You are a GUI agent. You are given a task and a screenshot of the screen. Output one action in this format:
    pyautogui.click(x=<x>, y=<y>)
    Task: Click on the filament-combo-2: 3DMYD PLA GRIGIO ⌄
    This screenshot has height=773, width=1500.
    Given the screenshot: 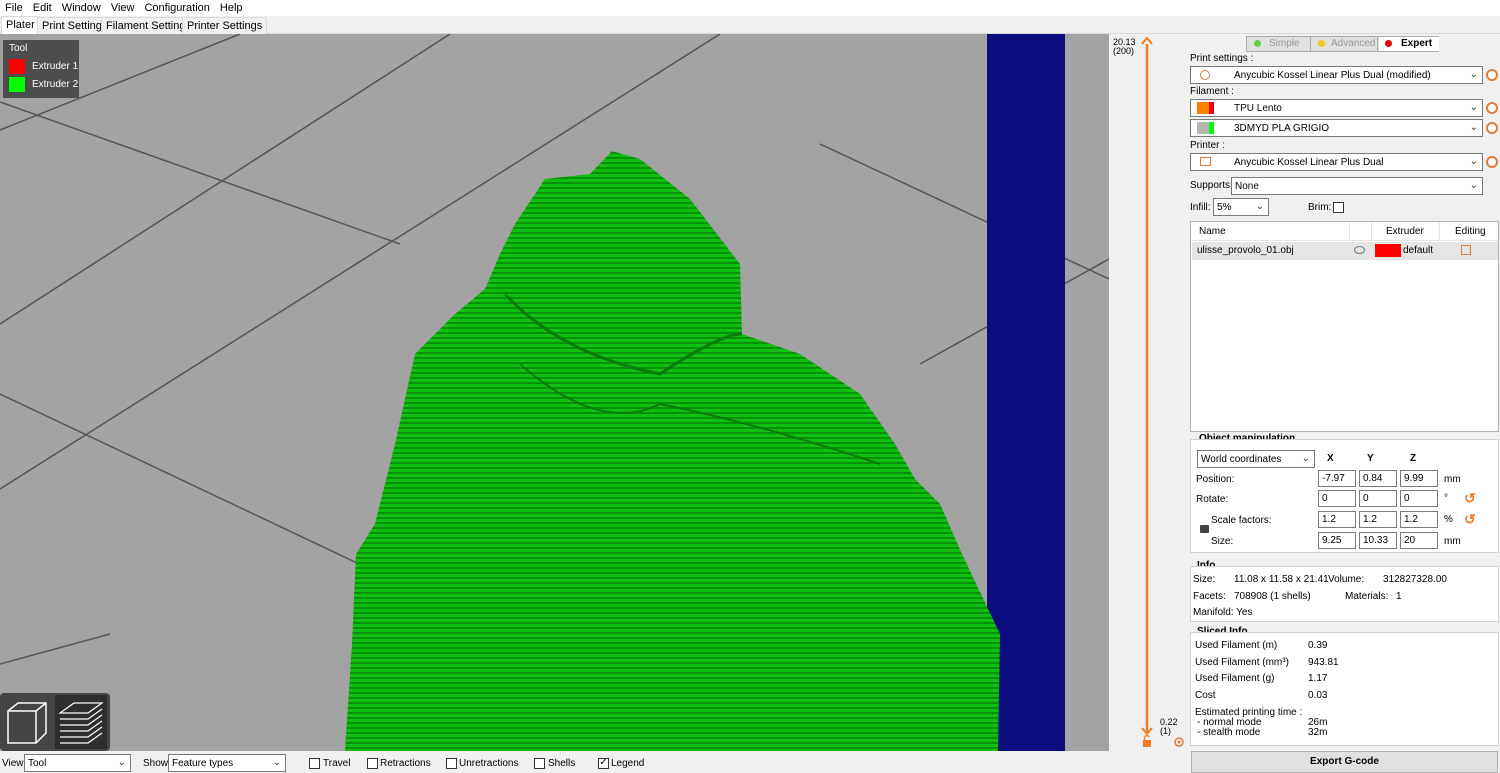 What is the action you would take?
    pyautogui.click(x=1336, y=128)
    